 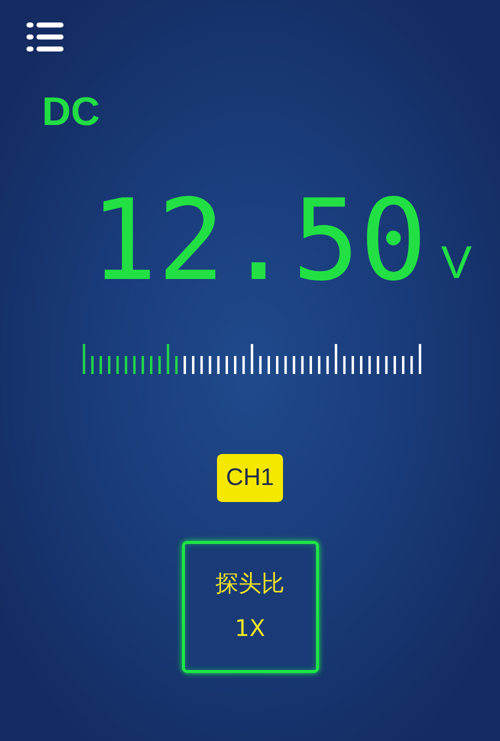 What do you see at coordinates (45, 37) in the screenshot?
I see `menu-icon` at bounding box center [45, 37].